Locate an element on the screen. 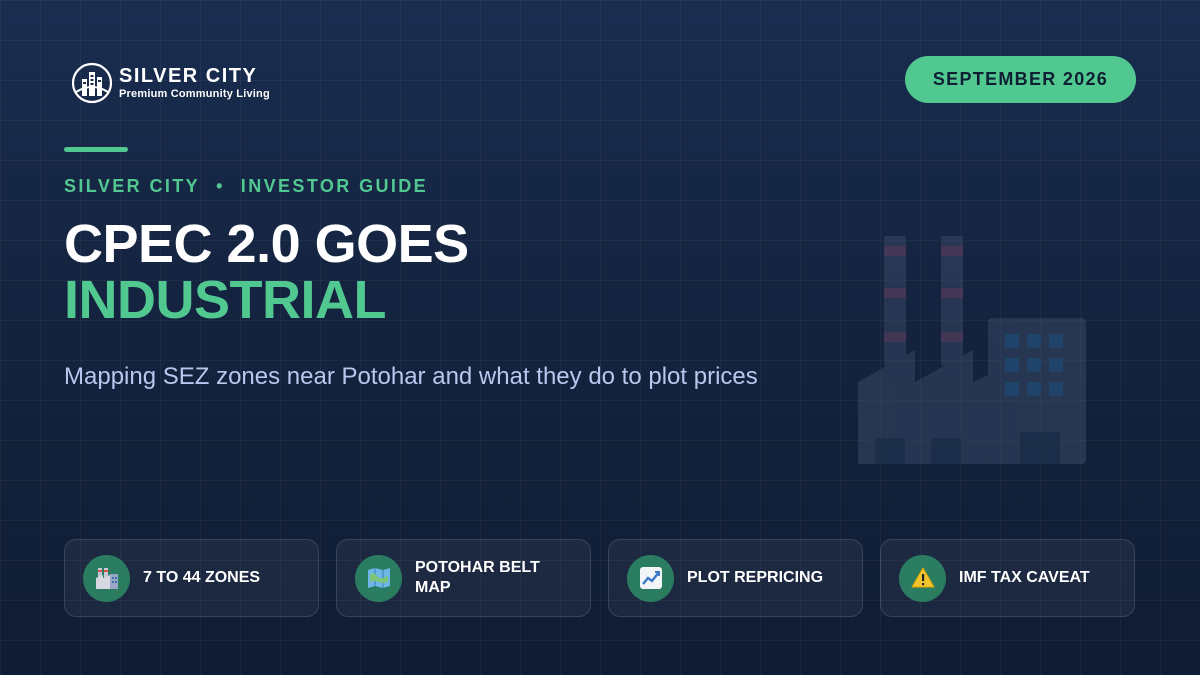 The width and height of the screenshot is (1200, 675). accent-bar is located at coordinates (96, 149).